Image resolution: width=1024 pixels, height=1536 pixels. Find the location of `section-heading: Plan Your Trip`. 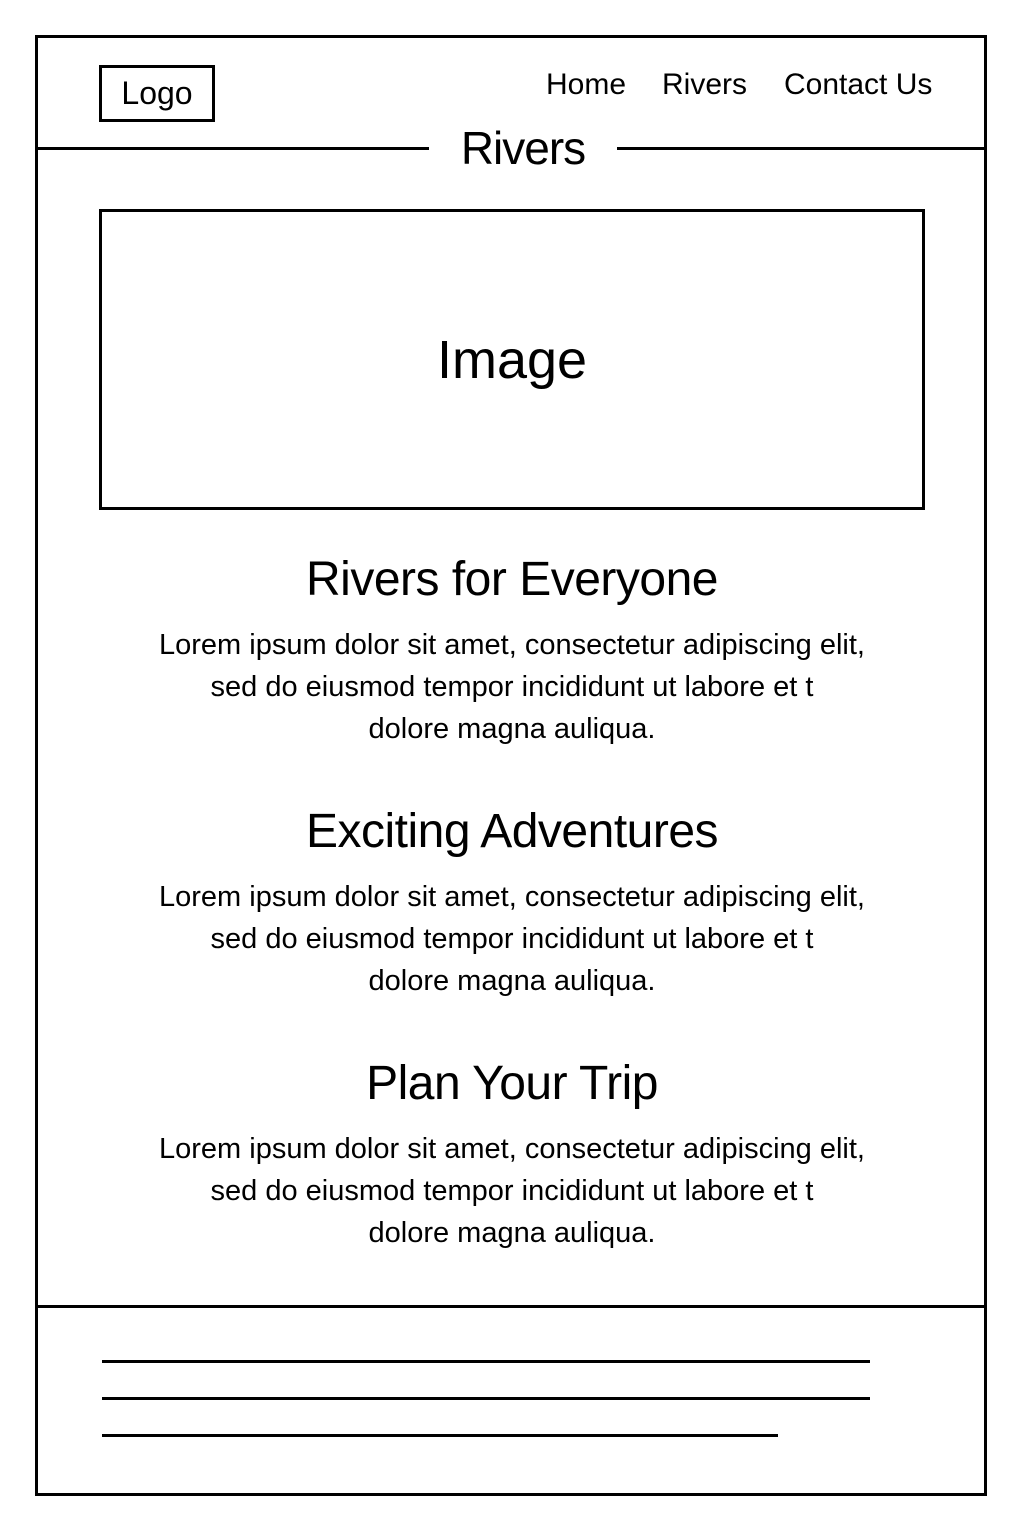

section-heading: Plan Your Trip is located at coordinates (512, 1083).